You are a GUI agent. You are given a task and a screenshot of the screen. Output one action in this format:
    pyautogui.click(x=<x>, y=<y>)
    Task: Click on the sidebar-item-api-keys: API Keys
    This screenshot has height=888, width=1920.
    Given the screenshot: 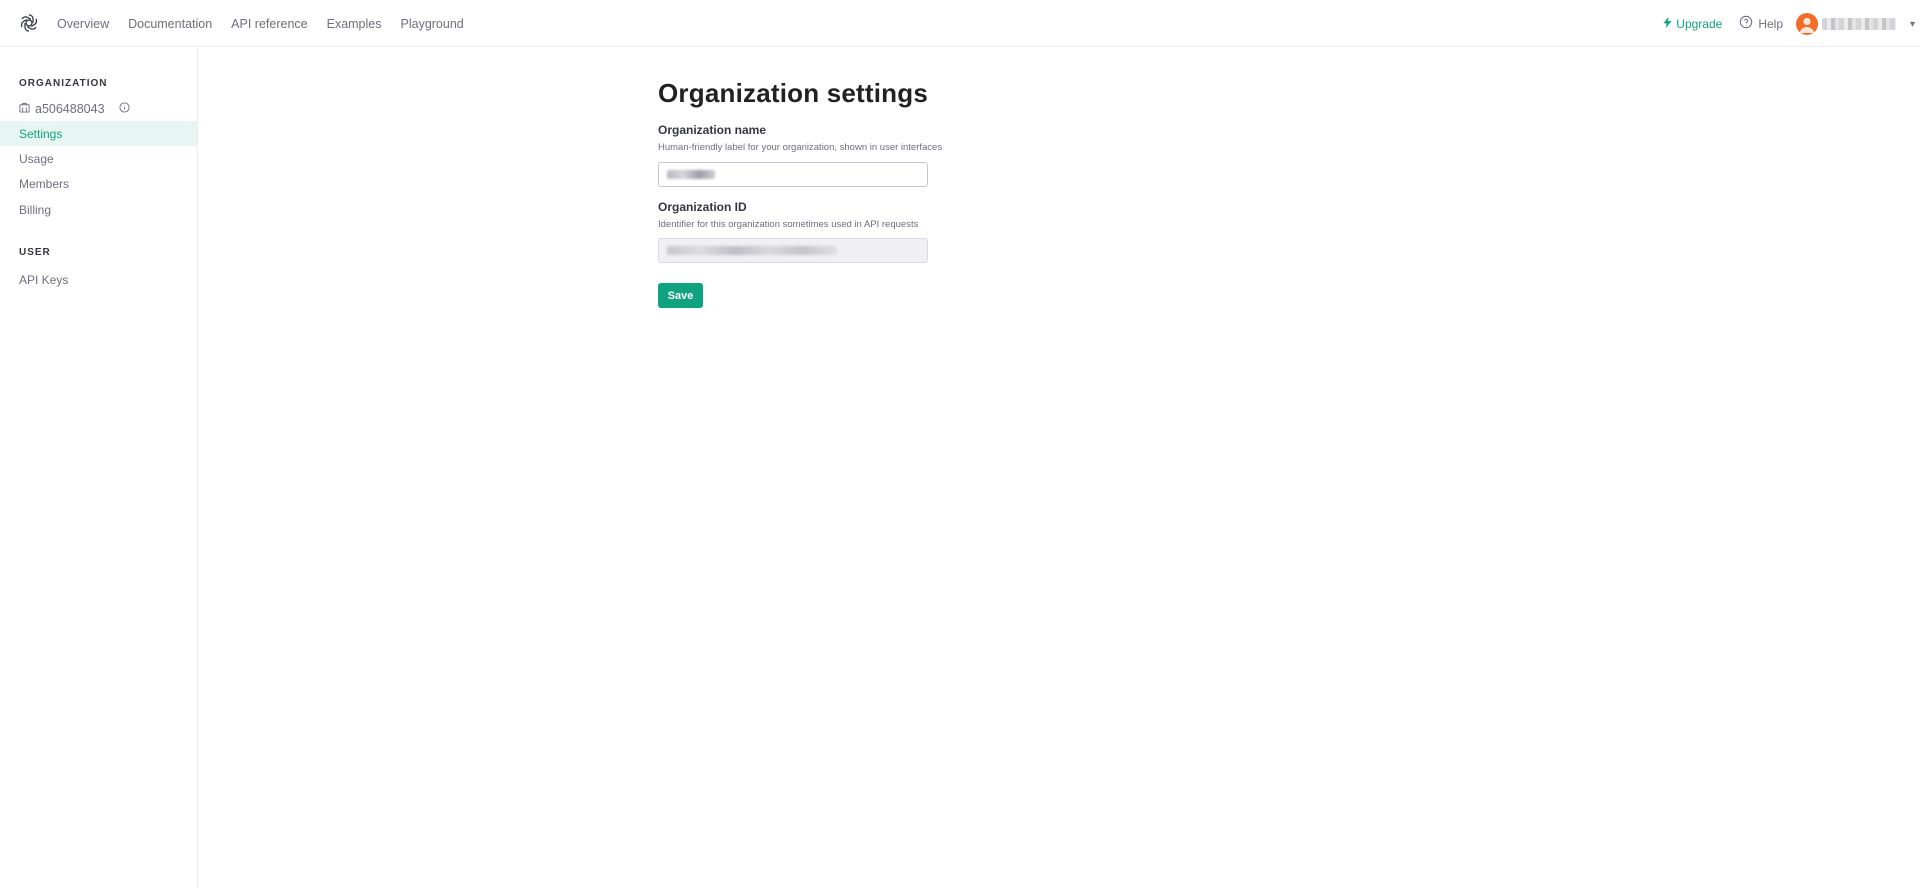 What is the action you would take?
    pyautogui.click(x=98, y=279)
    